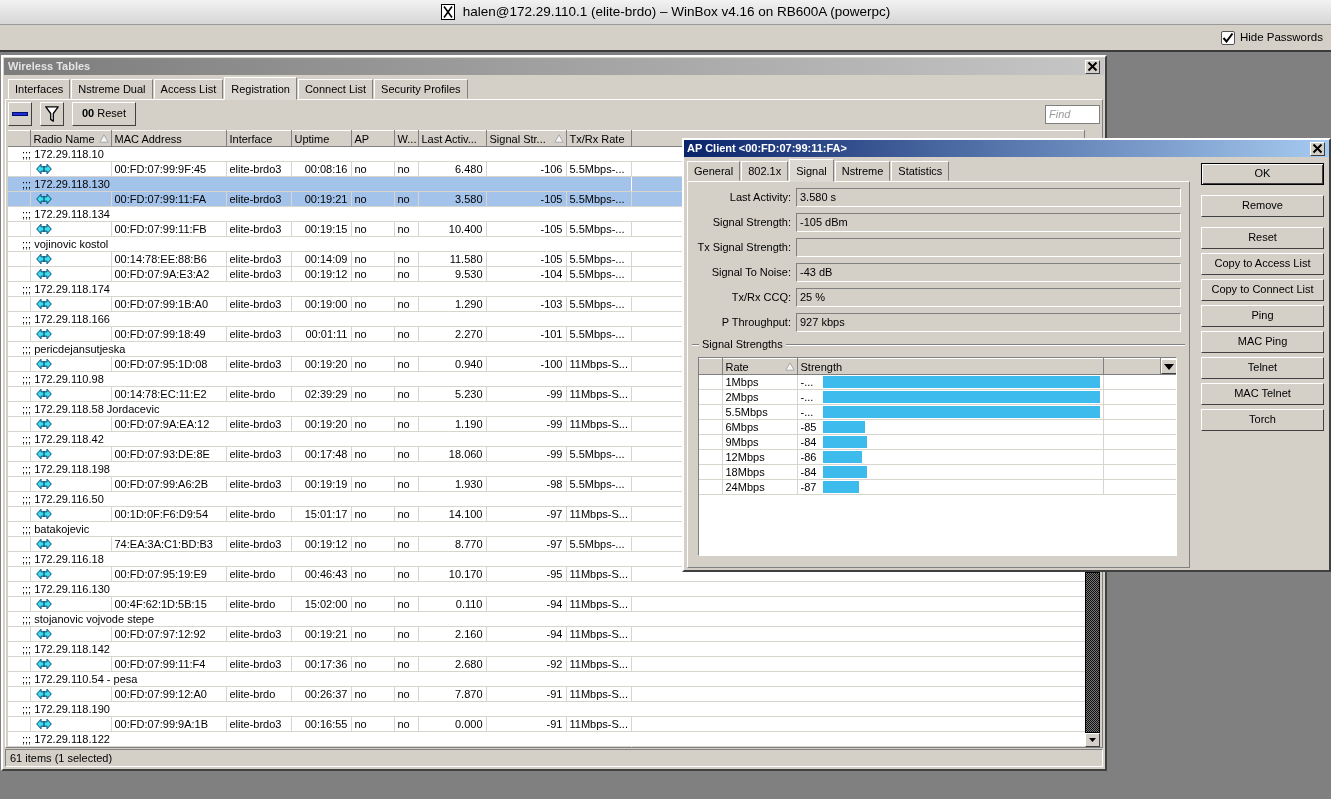 The height and width of the screenshot is (799, 1331). What do you see at coordinates (168, 664) in the screenshot?
I see `table-cell: 00:FD:07:99:11:F4` at bounding box center [168, 664].